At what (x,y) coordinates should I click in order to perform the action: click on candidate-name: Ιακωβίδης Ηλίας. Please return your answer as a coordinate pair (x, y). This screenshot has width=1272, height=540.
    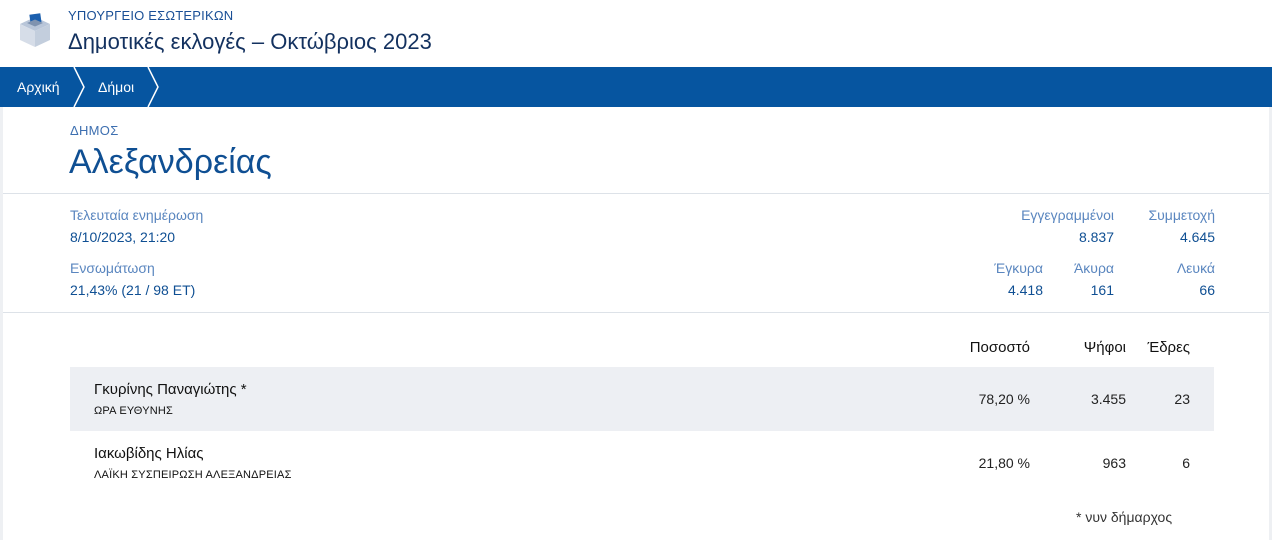
    Looking at the image, I should click on (149, 453).